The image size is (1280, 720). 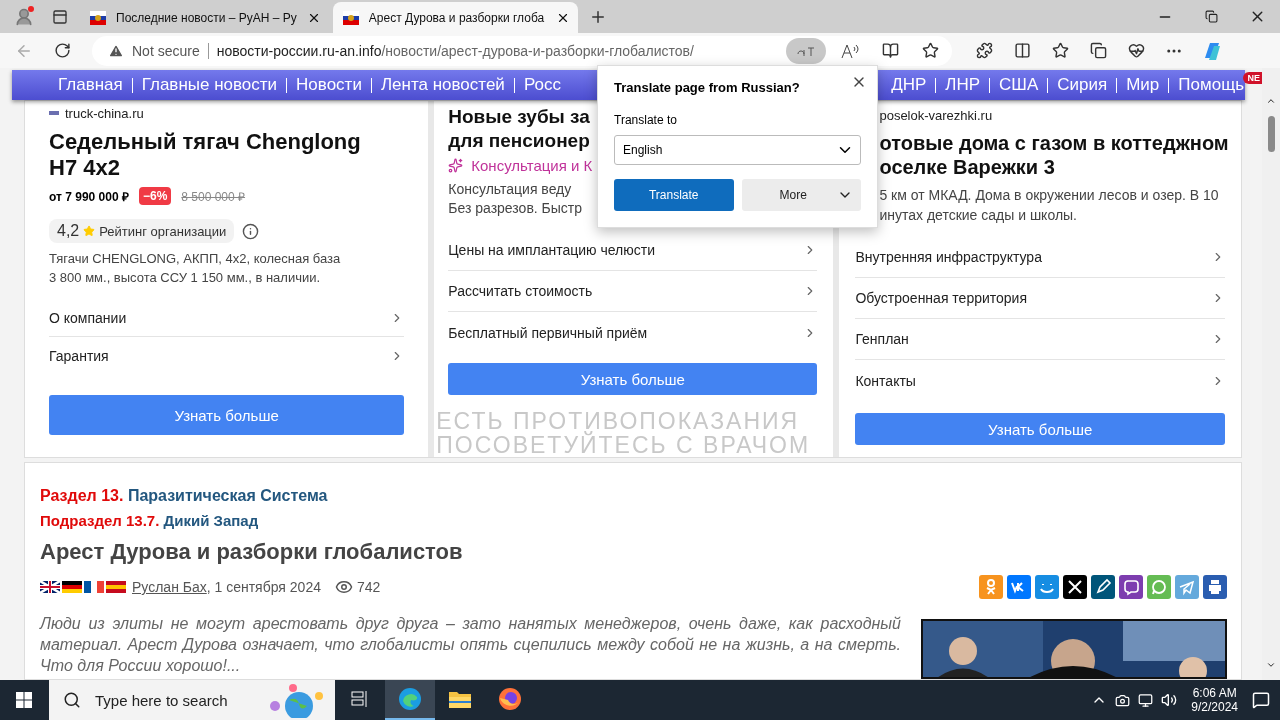 I want to click on nav-link: Росс, so click(x=542, y=85).